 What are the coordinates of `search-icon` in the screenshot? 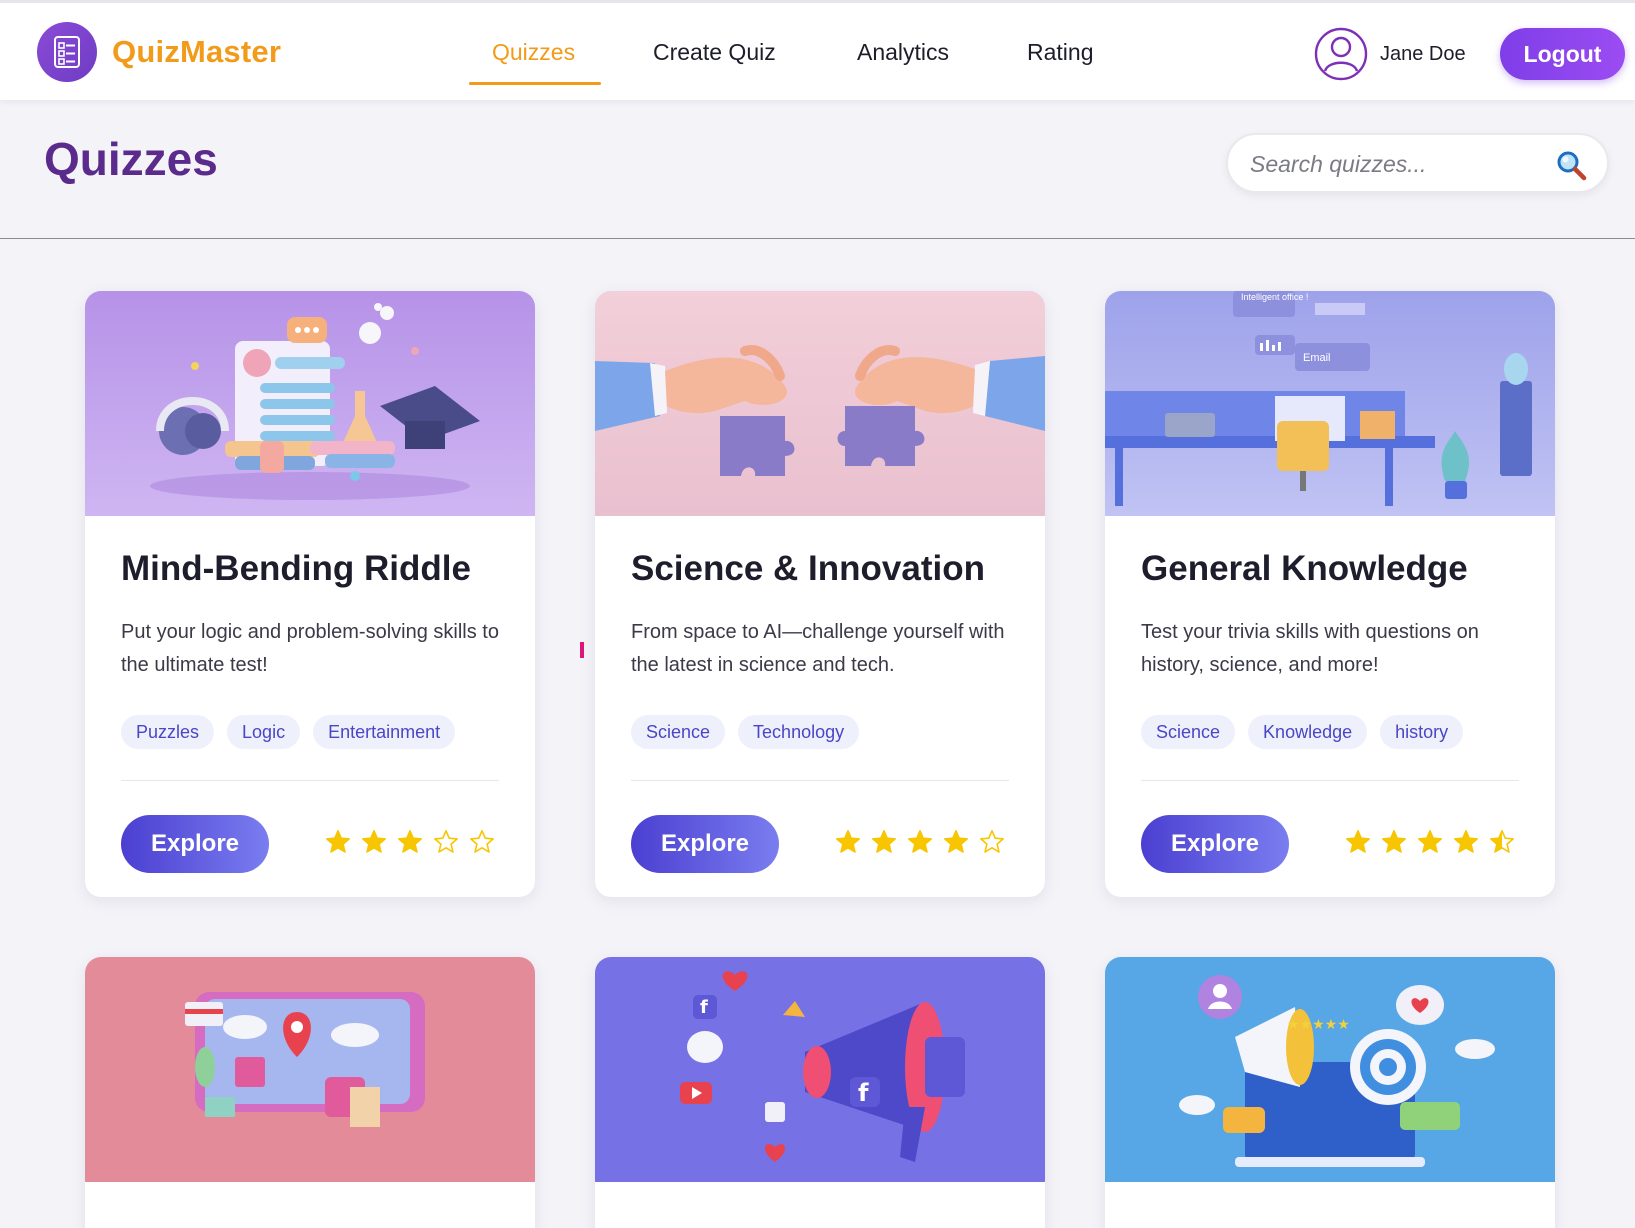 It's located at (1571, 165).